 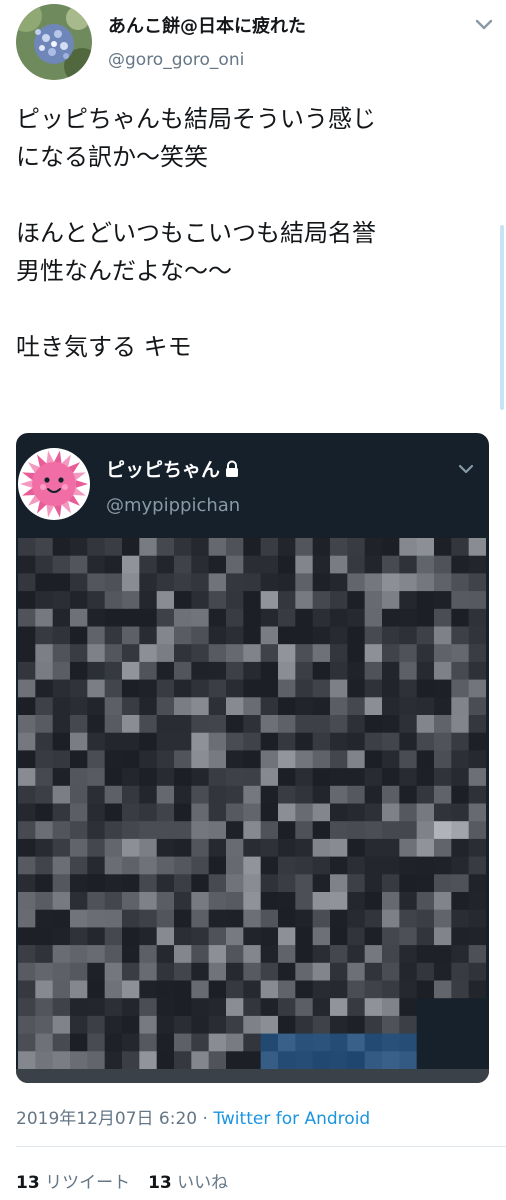 What do you see at coordinates (256, 138) in the screenshot?
I see `tweet-paragraph: ピッピちゃんも結局そういう感じ になる訳か〜笑笑` at bounding box center [256, 138].